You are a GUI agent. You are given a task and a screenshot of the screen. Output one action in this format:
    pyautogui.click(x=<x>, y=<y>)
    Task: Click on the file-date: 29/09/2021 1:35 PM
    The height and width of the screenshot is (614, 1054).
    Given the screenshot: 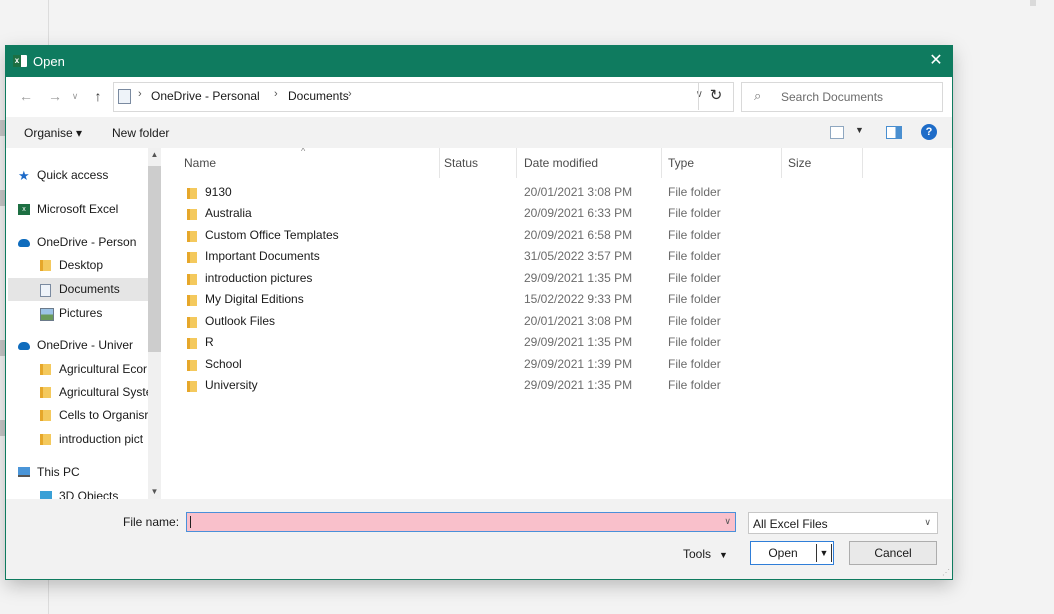 What is the action you would take?
    pyautogui.click(x=578, y=278)
    